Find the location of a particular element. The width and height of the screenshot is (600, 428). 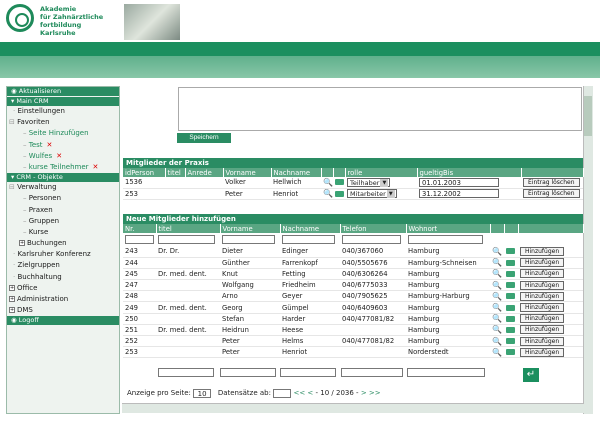

horizontal-scrollbar is located at coordinates (353, 408).